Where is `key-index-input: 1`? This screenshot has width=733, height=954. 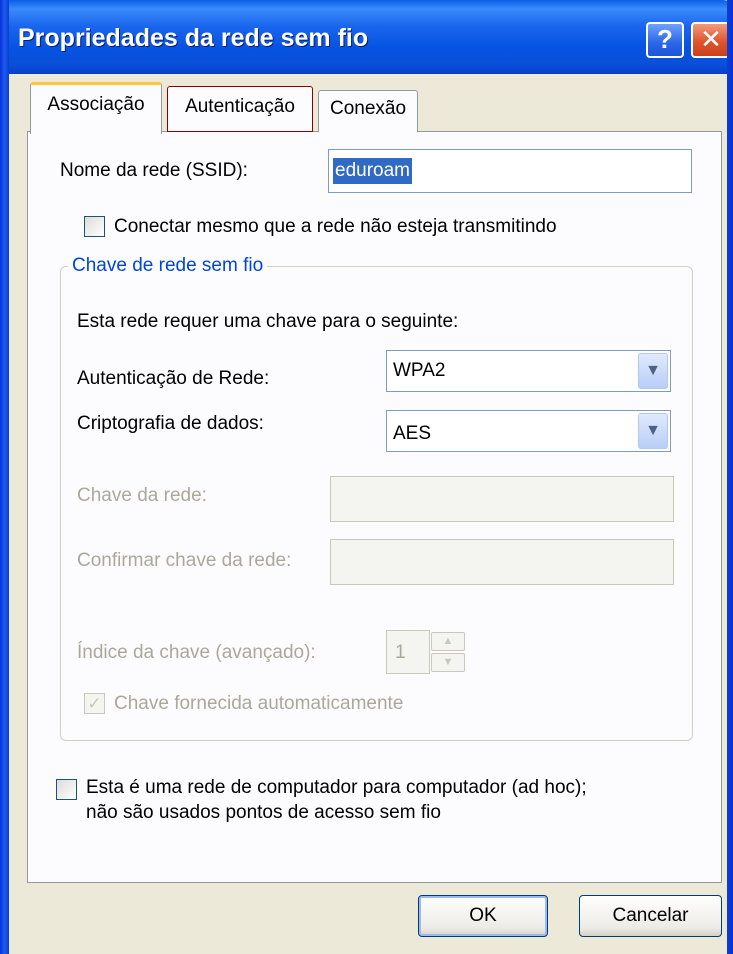
key-index-input: 1 is located at coordinates (408, 652).